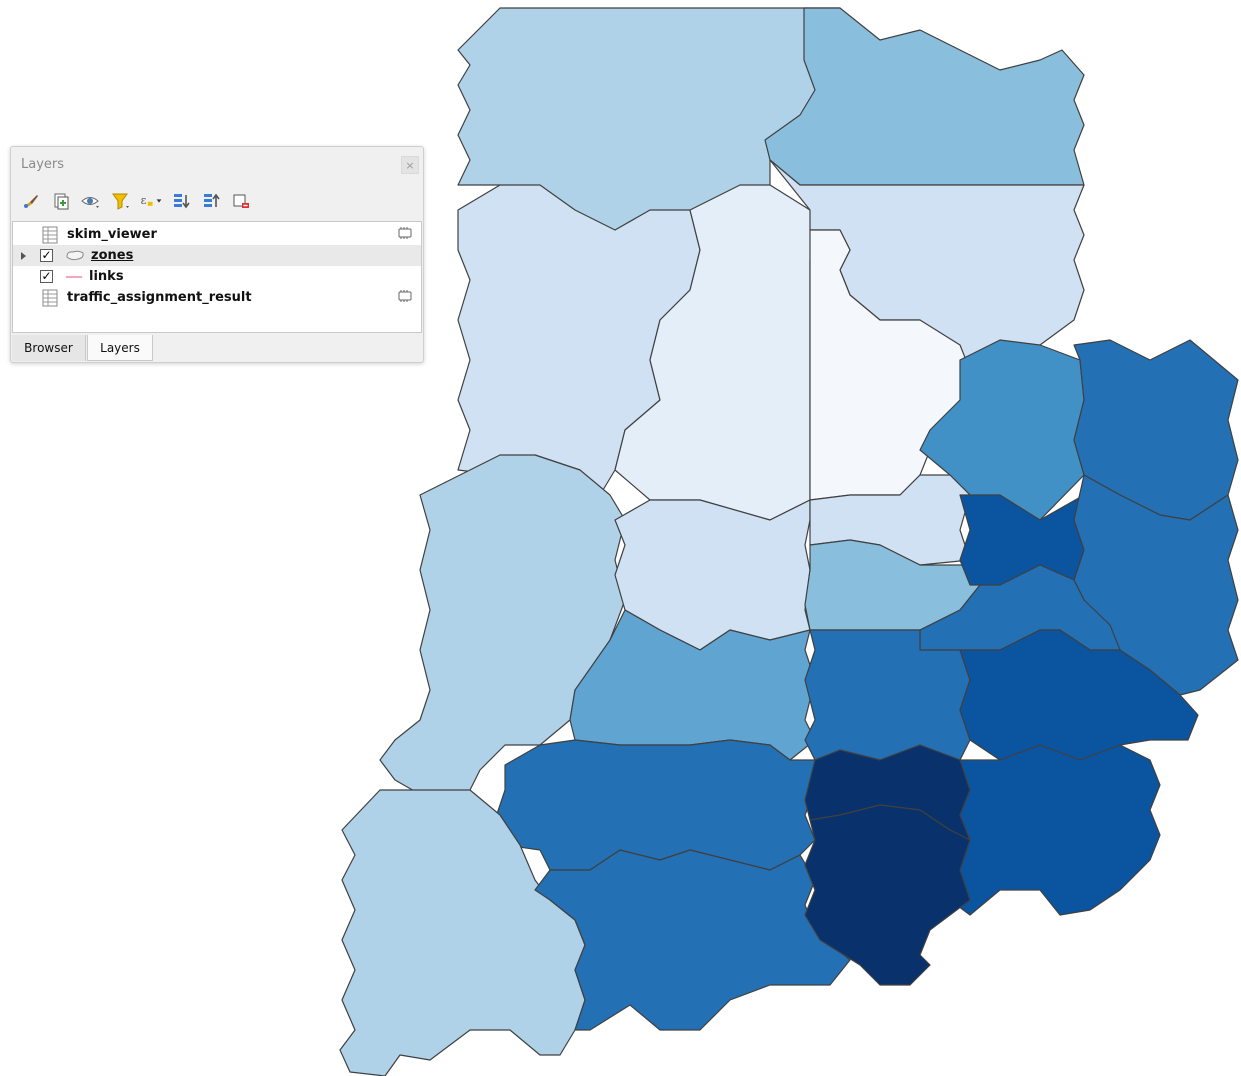 The width and height of the screenshot is (1241, 1076). I want to click on tab-layers: Layers, so click(120, 348).